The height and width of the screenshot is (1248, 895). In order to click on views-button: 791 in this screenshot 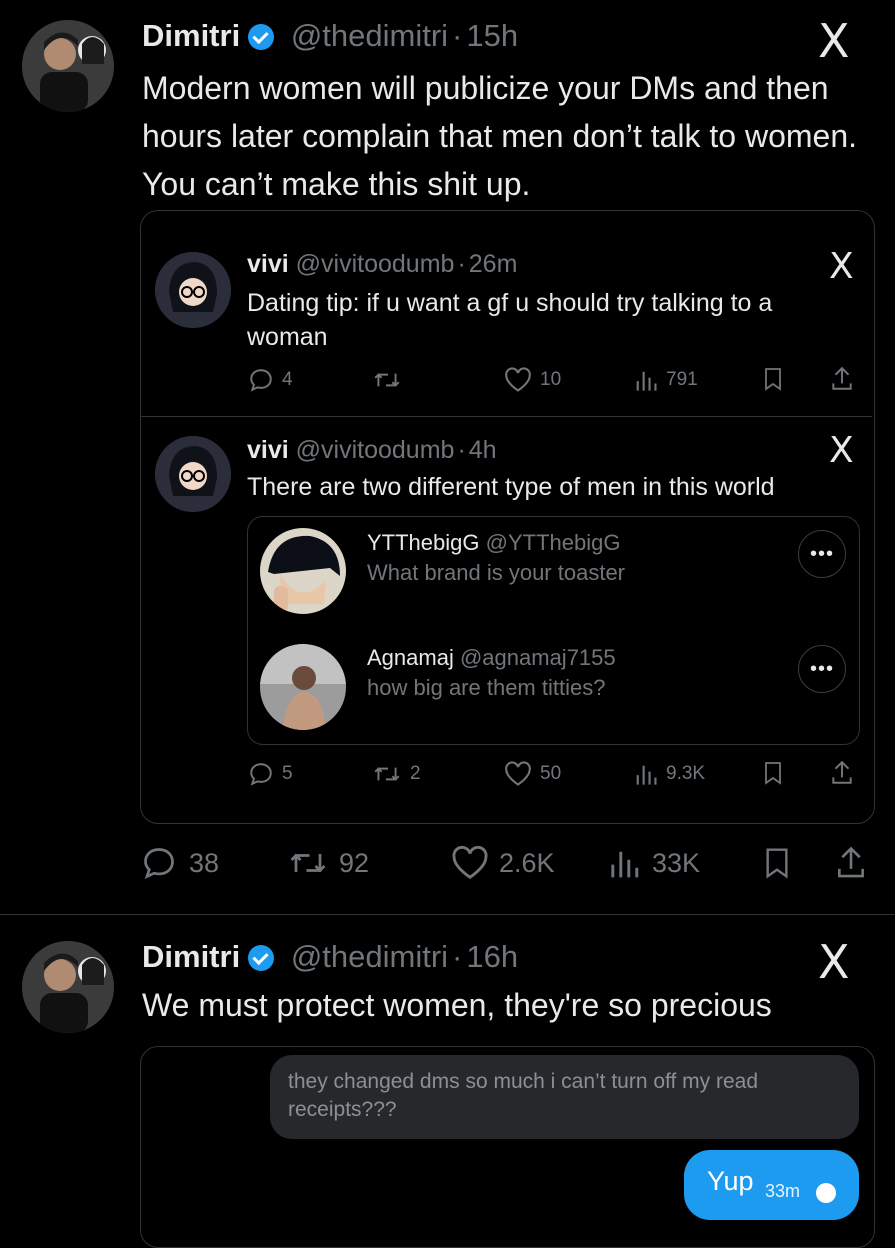, I will do `click(666, 380)`.